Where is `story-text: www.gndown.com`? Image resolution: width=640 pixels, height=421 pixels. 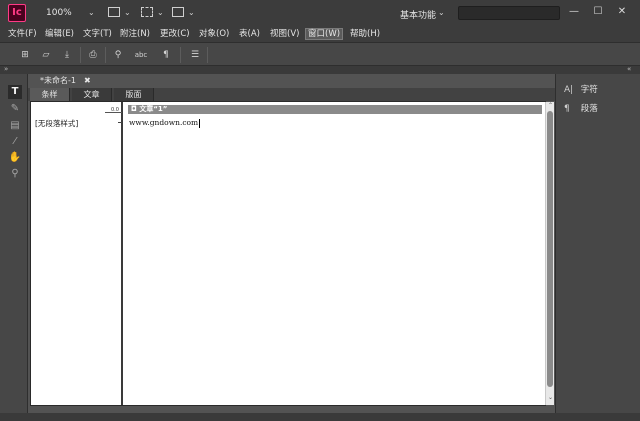 story-text: www.gndown.com is located at coordinates (165, 123).